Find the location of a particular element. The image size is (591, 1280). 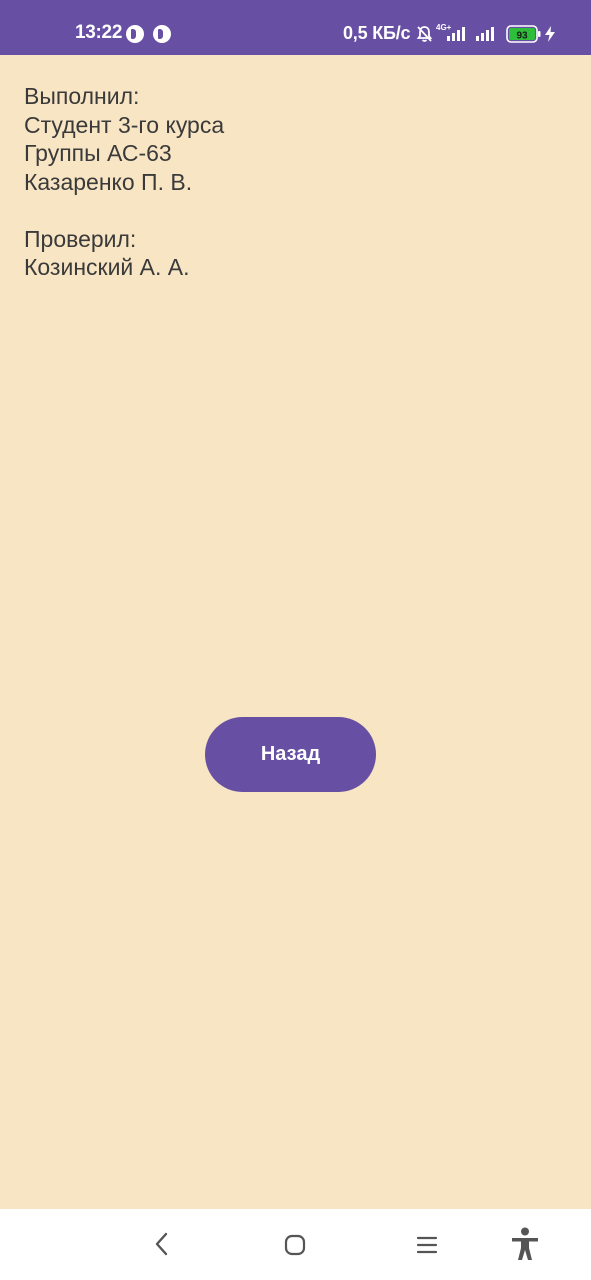

back-button: Назад is located at coordinates (290, 754).